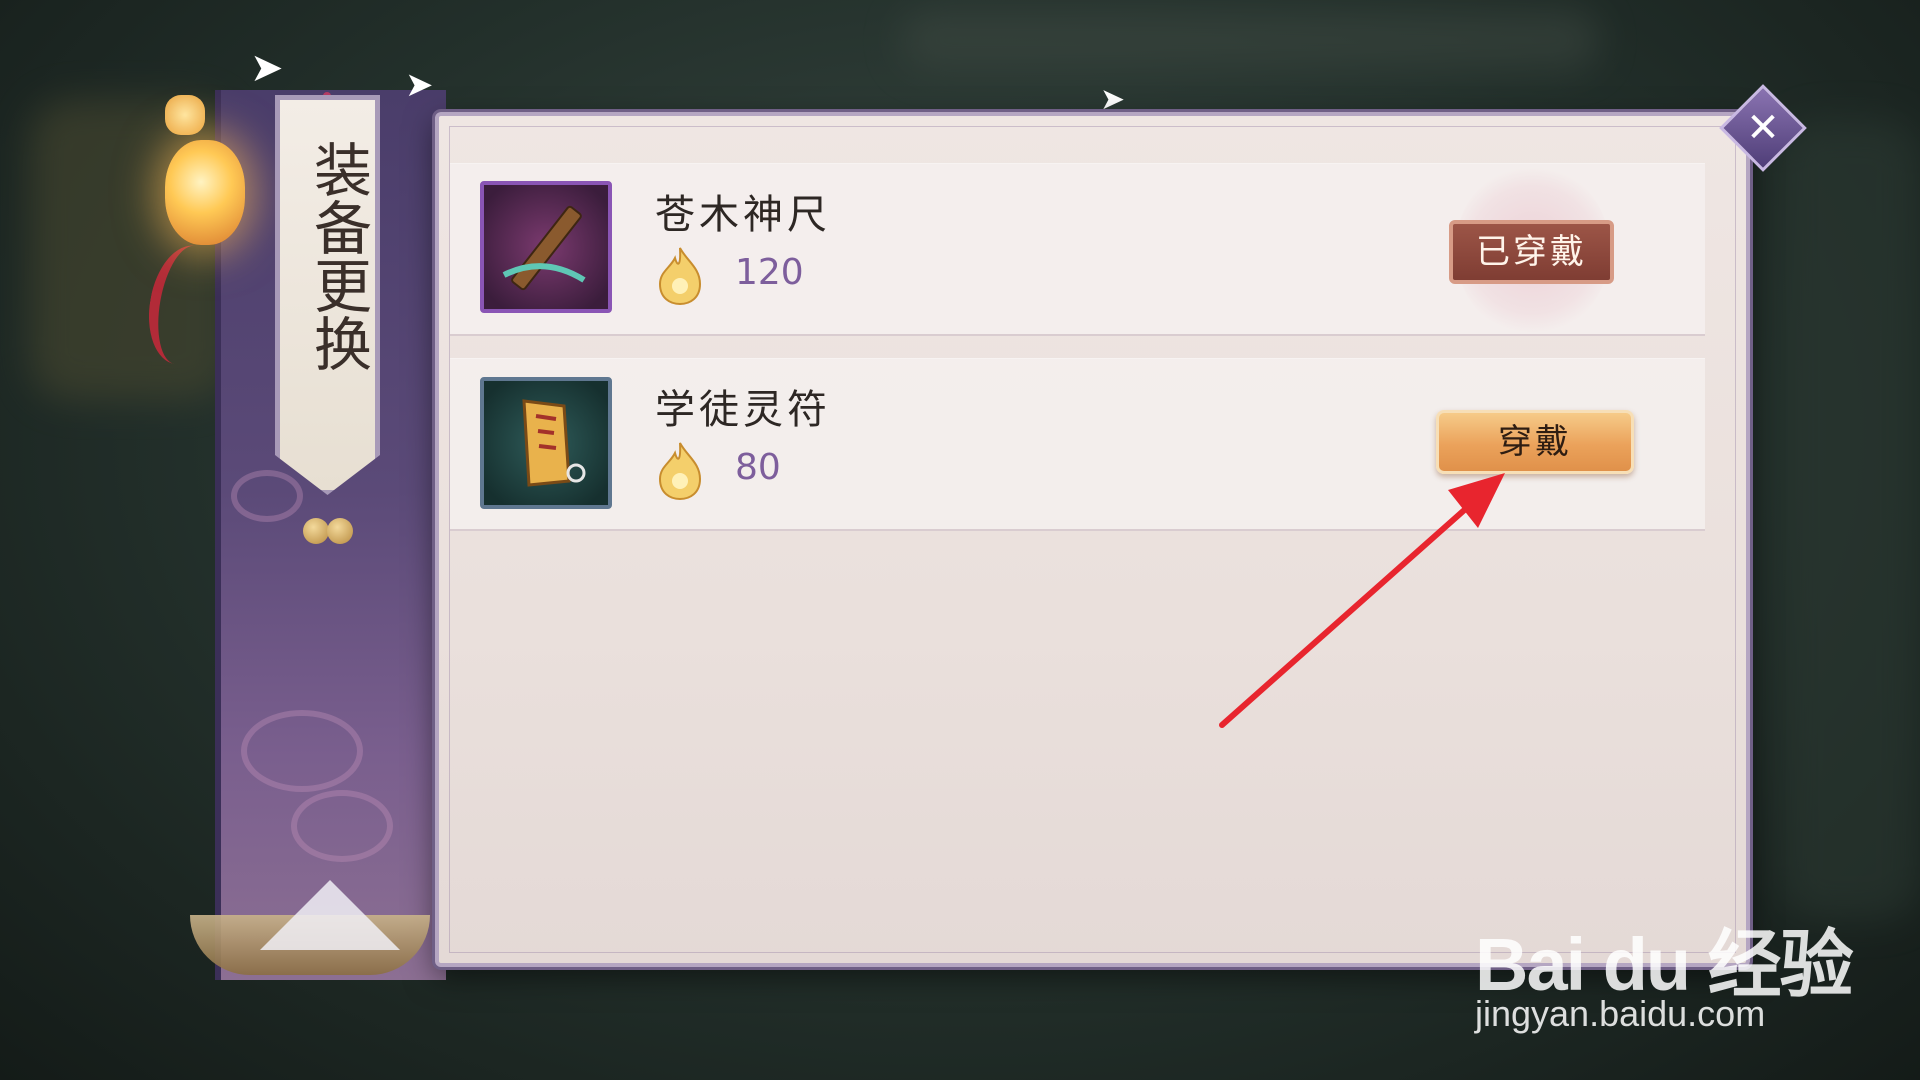  I want to click on baidu-watermark: Bai du 经验 jingyan.baidu.com, so click(1664, 969).